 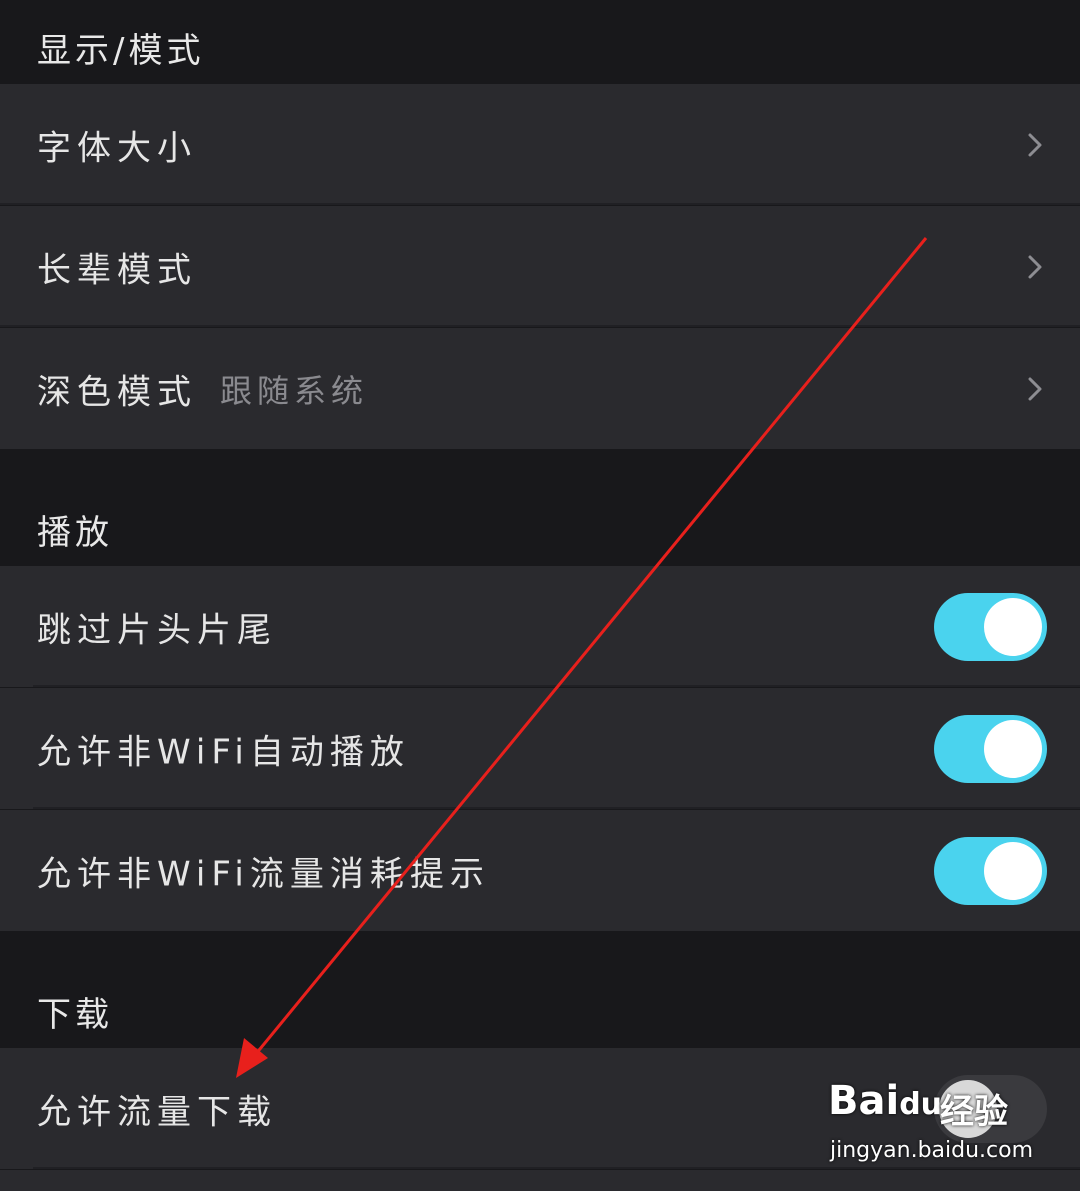 What do you see at coordinates (540, 266) in the screenshot?
I see `settings-row-elder-mode: 长辈模式` at bounding box center [540, 266].